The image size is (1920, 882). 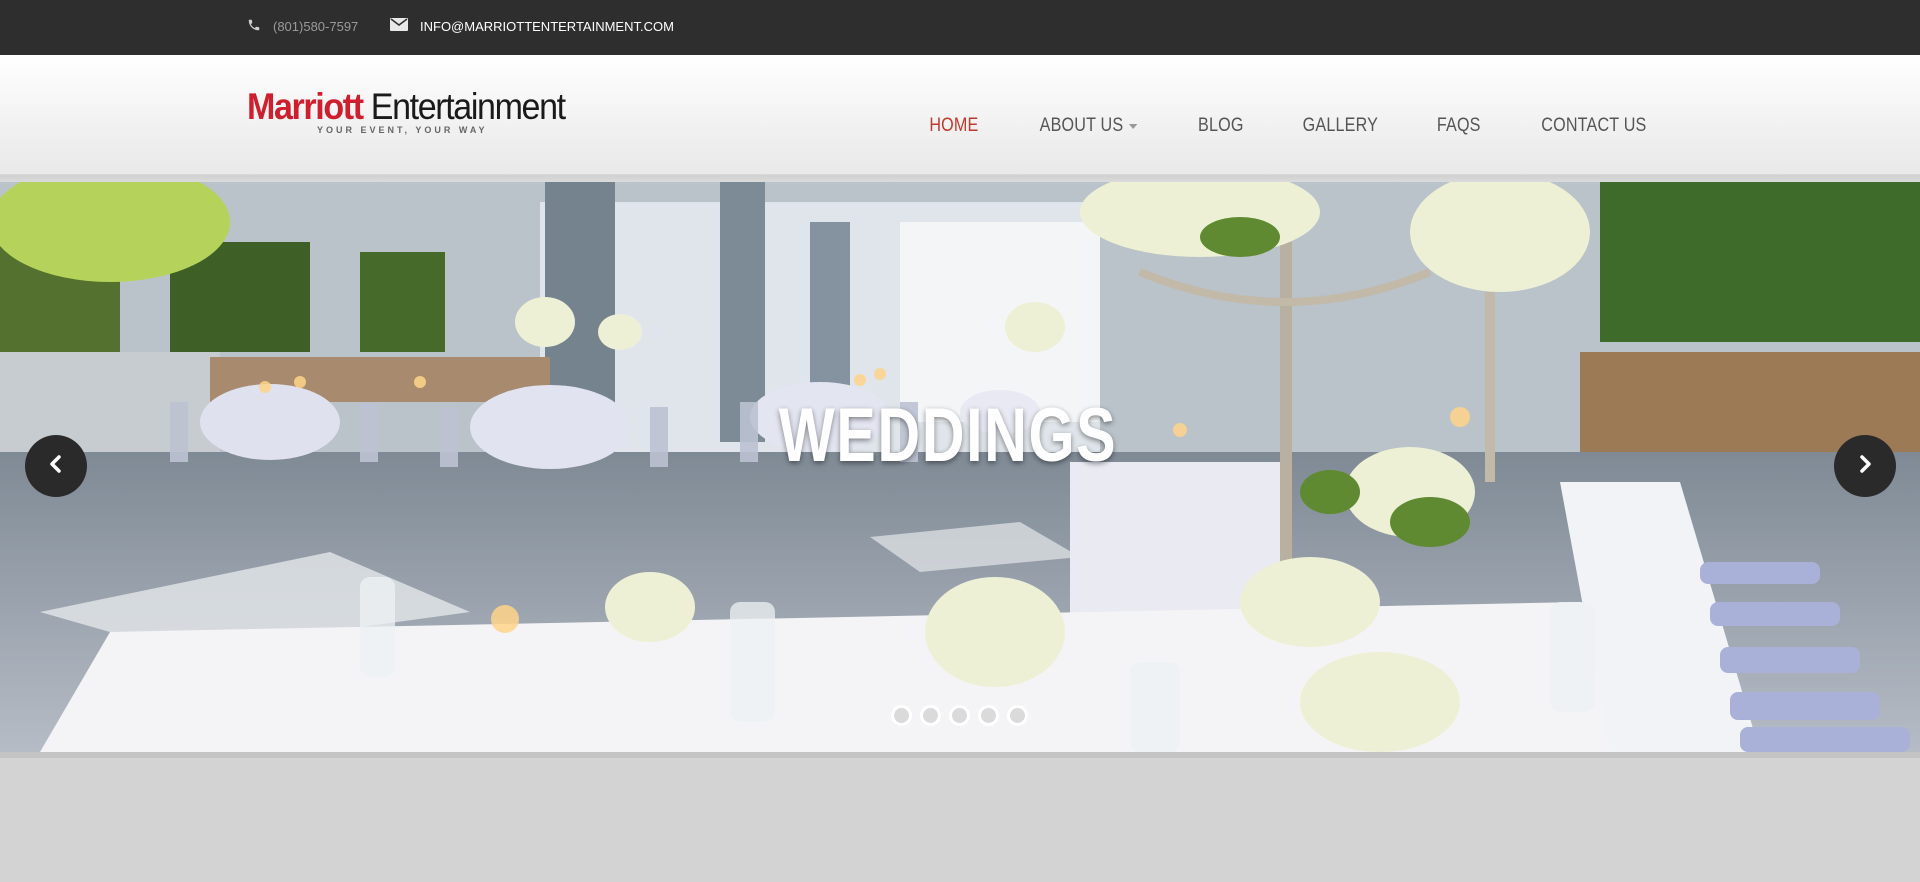 What do you see at coordinates (1340, 126) in the screenshot?
I see `nav-gallery: GALLERY` at bounding box center [1340, 126].